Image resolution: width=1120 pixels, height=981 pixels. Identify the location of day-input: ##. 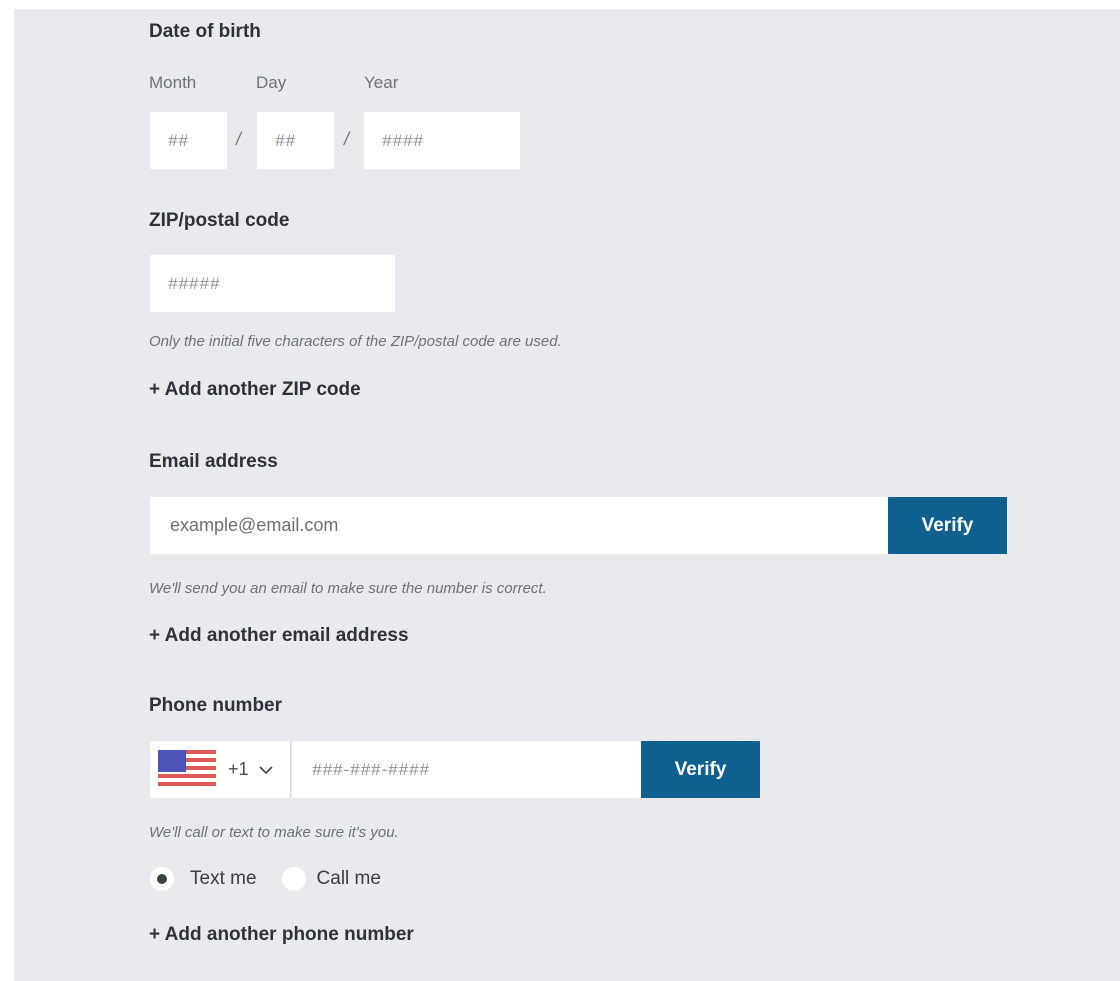
(295, 140).